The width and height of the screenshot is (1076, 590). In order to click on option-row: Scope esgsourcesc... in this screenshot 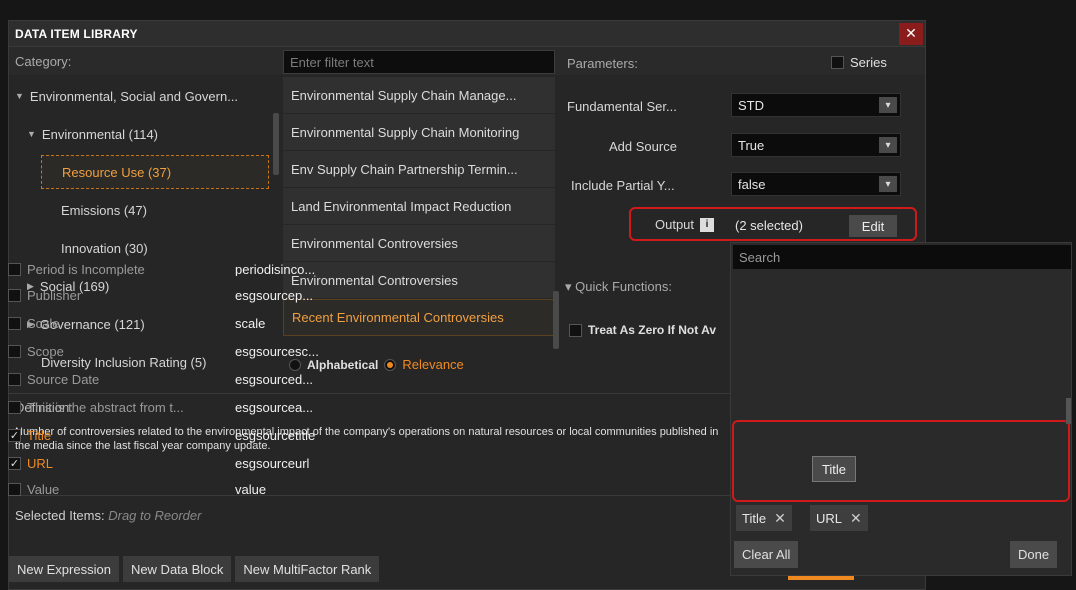, I will do `click(171, 351)`.